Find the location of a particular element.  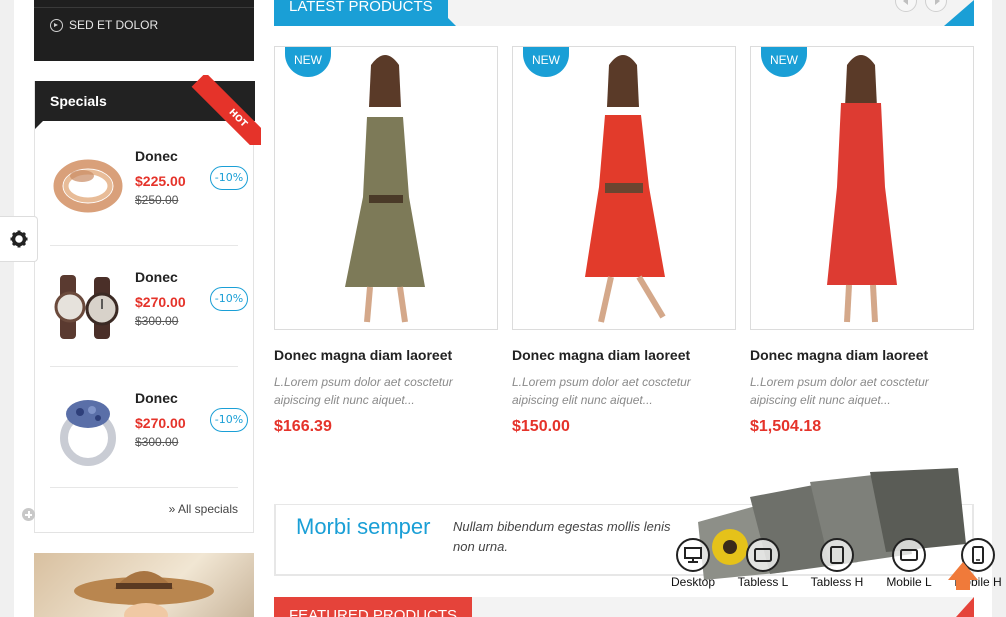

promo-banner-image is located at coordinates (144, 585).